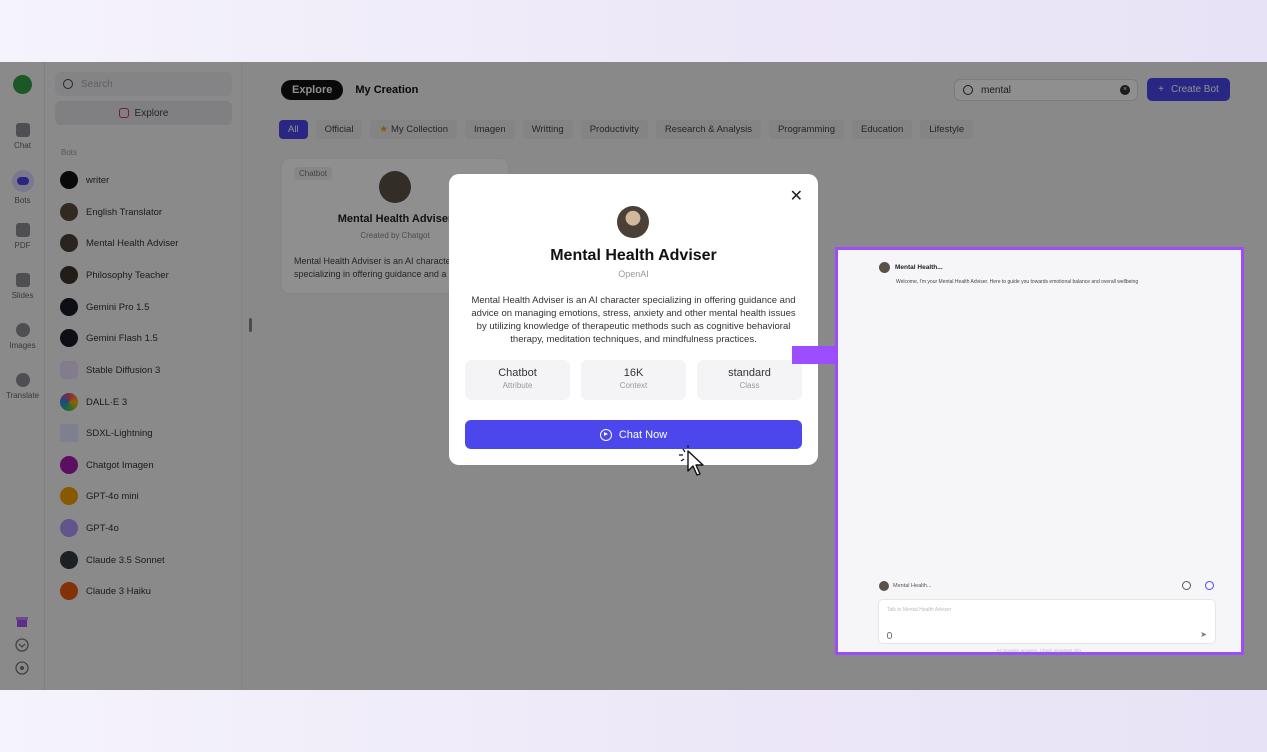 Image resolution: width=1267 pixels, height=752 pixels. Describe the element at coordinates (517, 380) in the screenshot. I see `stat-attribute: Chatbot Attribute` at that location.